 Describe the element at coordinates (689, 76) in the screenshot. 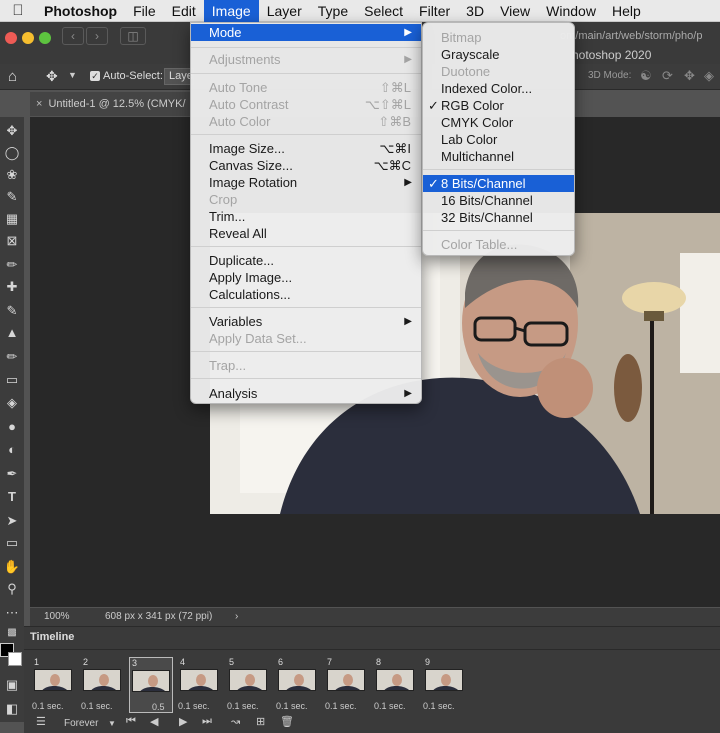

I see `3d-pan-icon: ✥` at that location.